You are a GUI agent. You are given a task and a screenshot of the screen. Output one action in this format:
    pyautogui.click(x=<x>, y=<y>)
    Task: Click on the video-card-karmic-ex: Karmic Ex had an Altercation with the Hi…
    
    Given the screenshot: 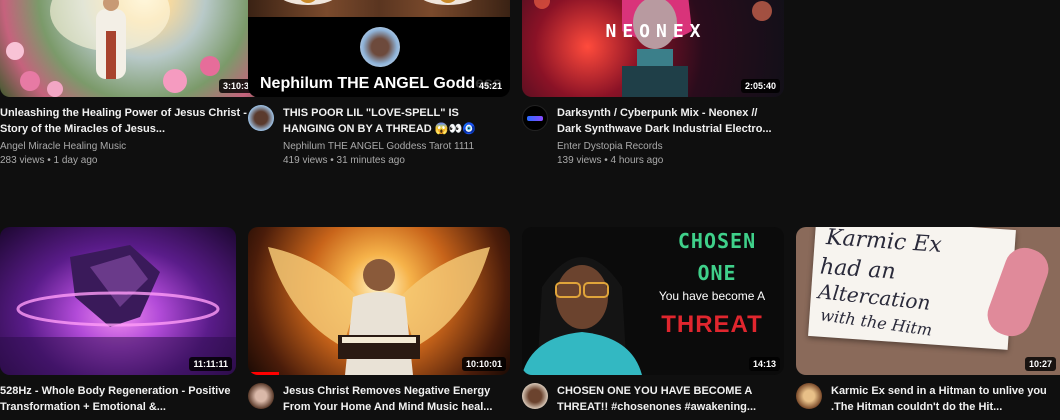 What is the action you would take?
    pyautogui.click(x=928, y=321)
    